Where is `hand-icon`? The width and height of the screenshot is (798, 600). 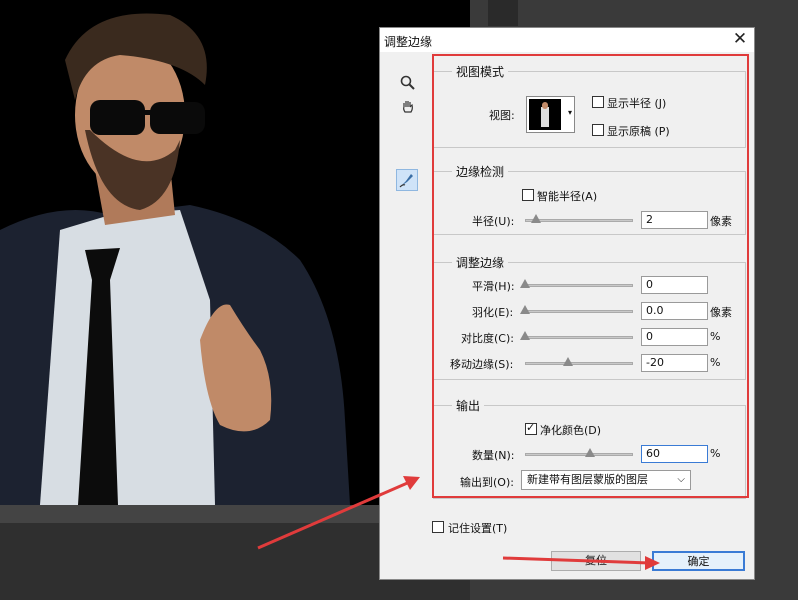
hand-icon is located at coordinates (408, 107).